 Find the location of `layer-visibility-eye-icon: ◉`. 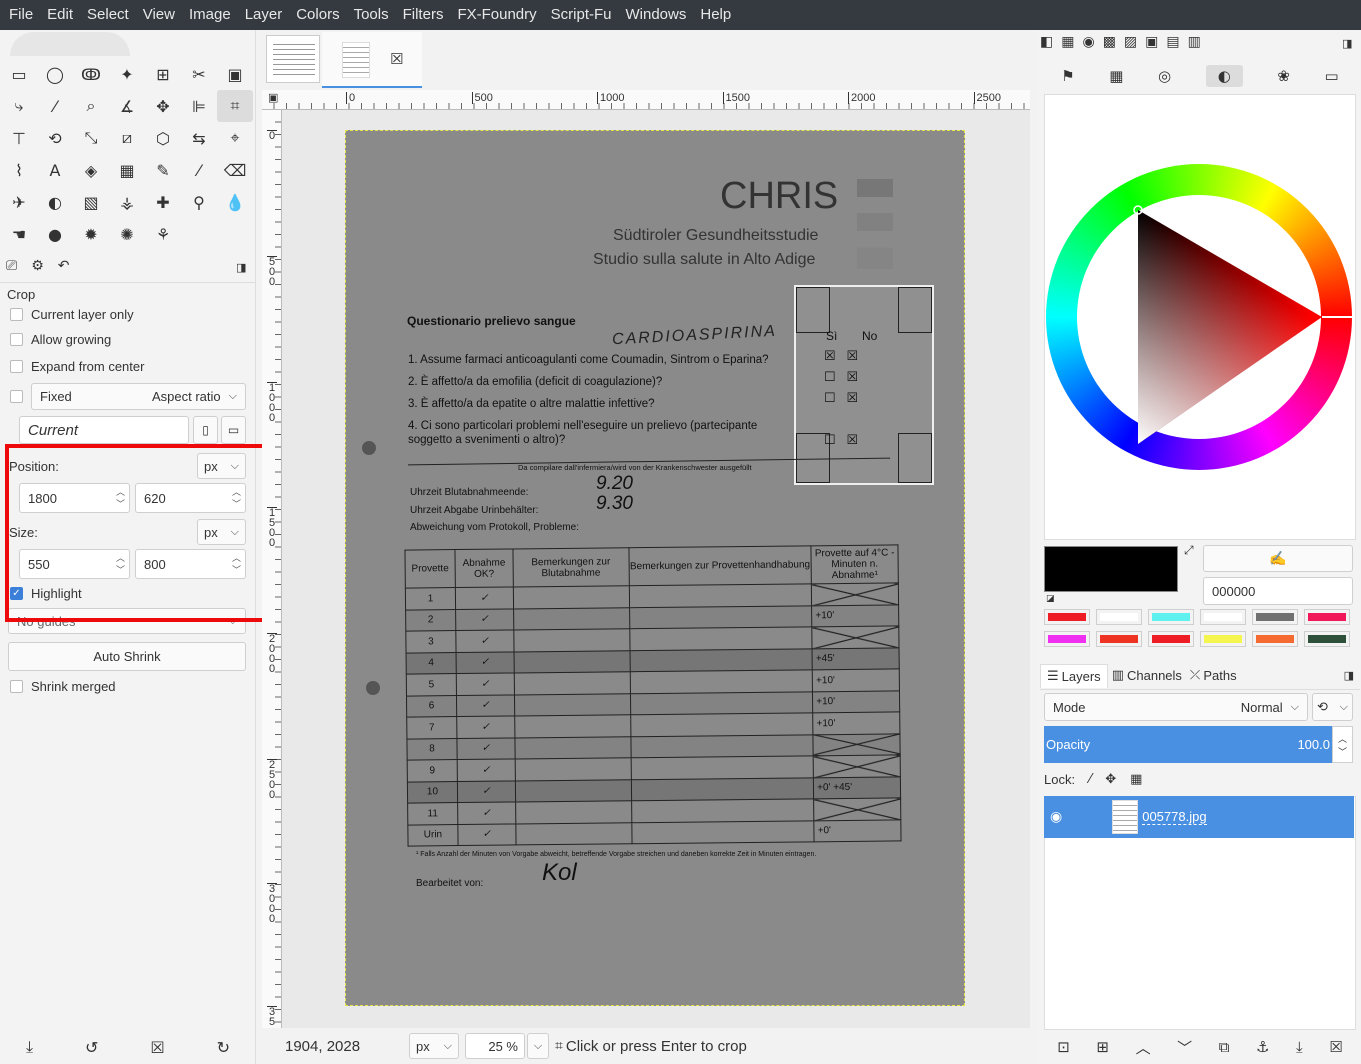

layer-visibility-eye-icon: ◉ is located at coordinates (1056, 817).